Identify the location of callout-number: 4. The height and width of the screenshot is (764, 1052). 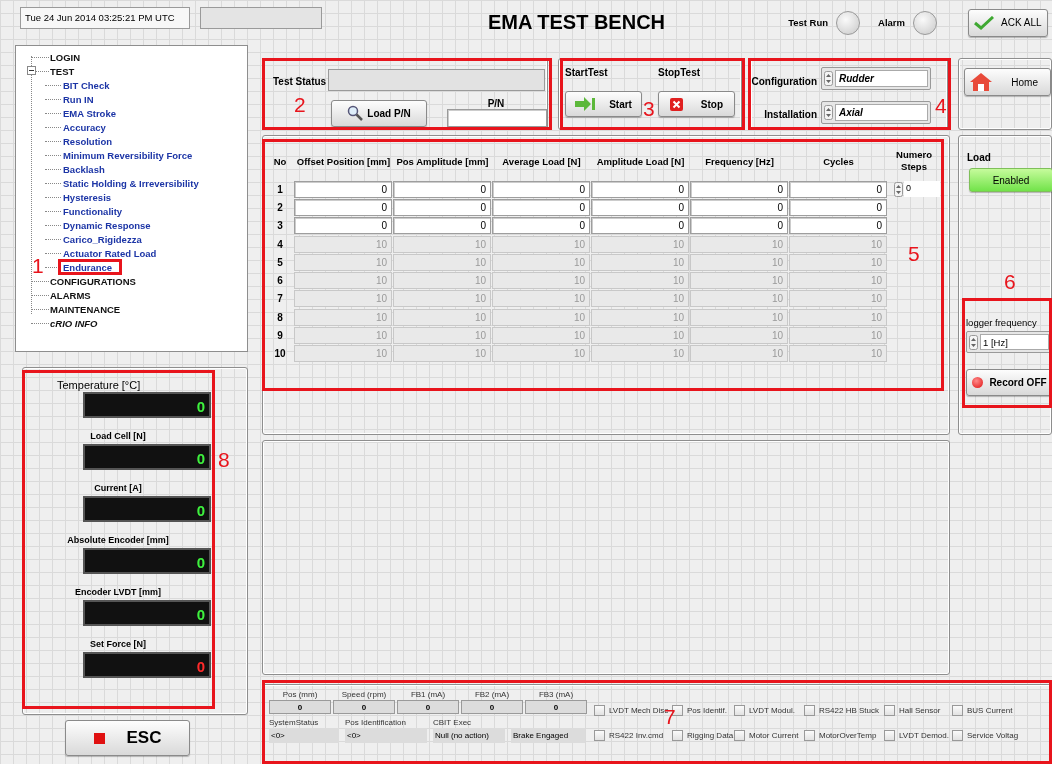
(941, 106).